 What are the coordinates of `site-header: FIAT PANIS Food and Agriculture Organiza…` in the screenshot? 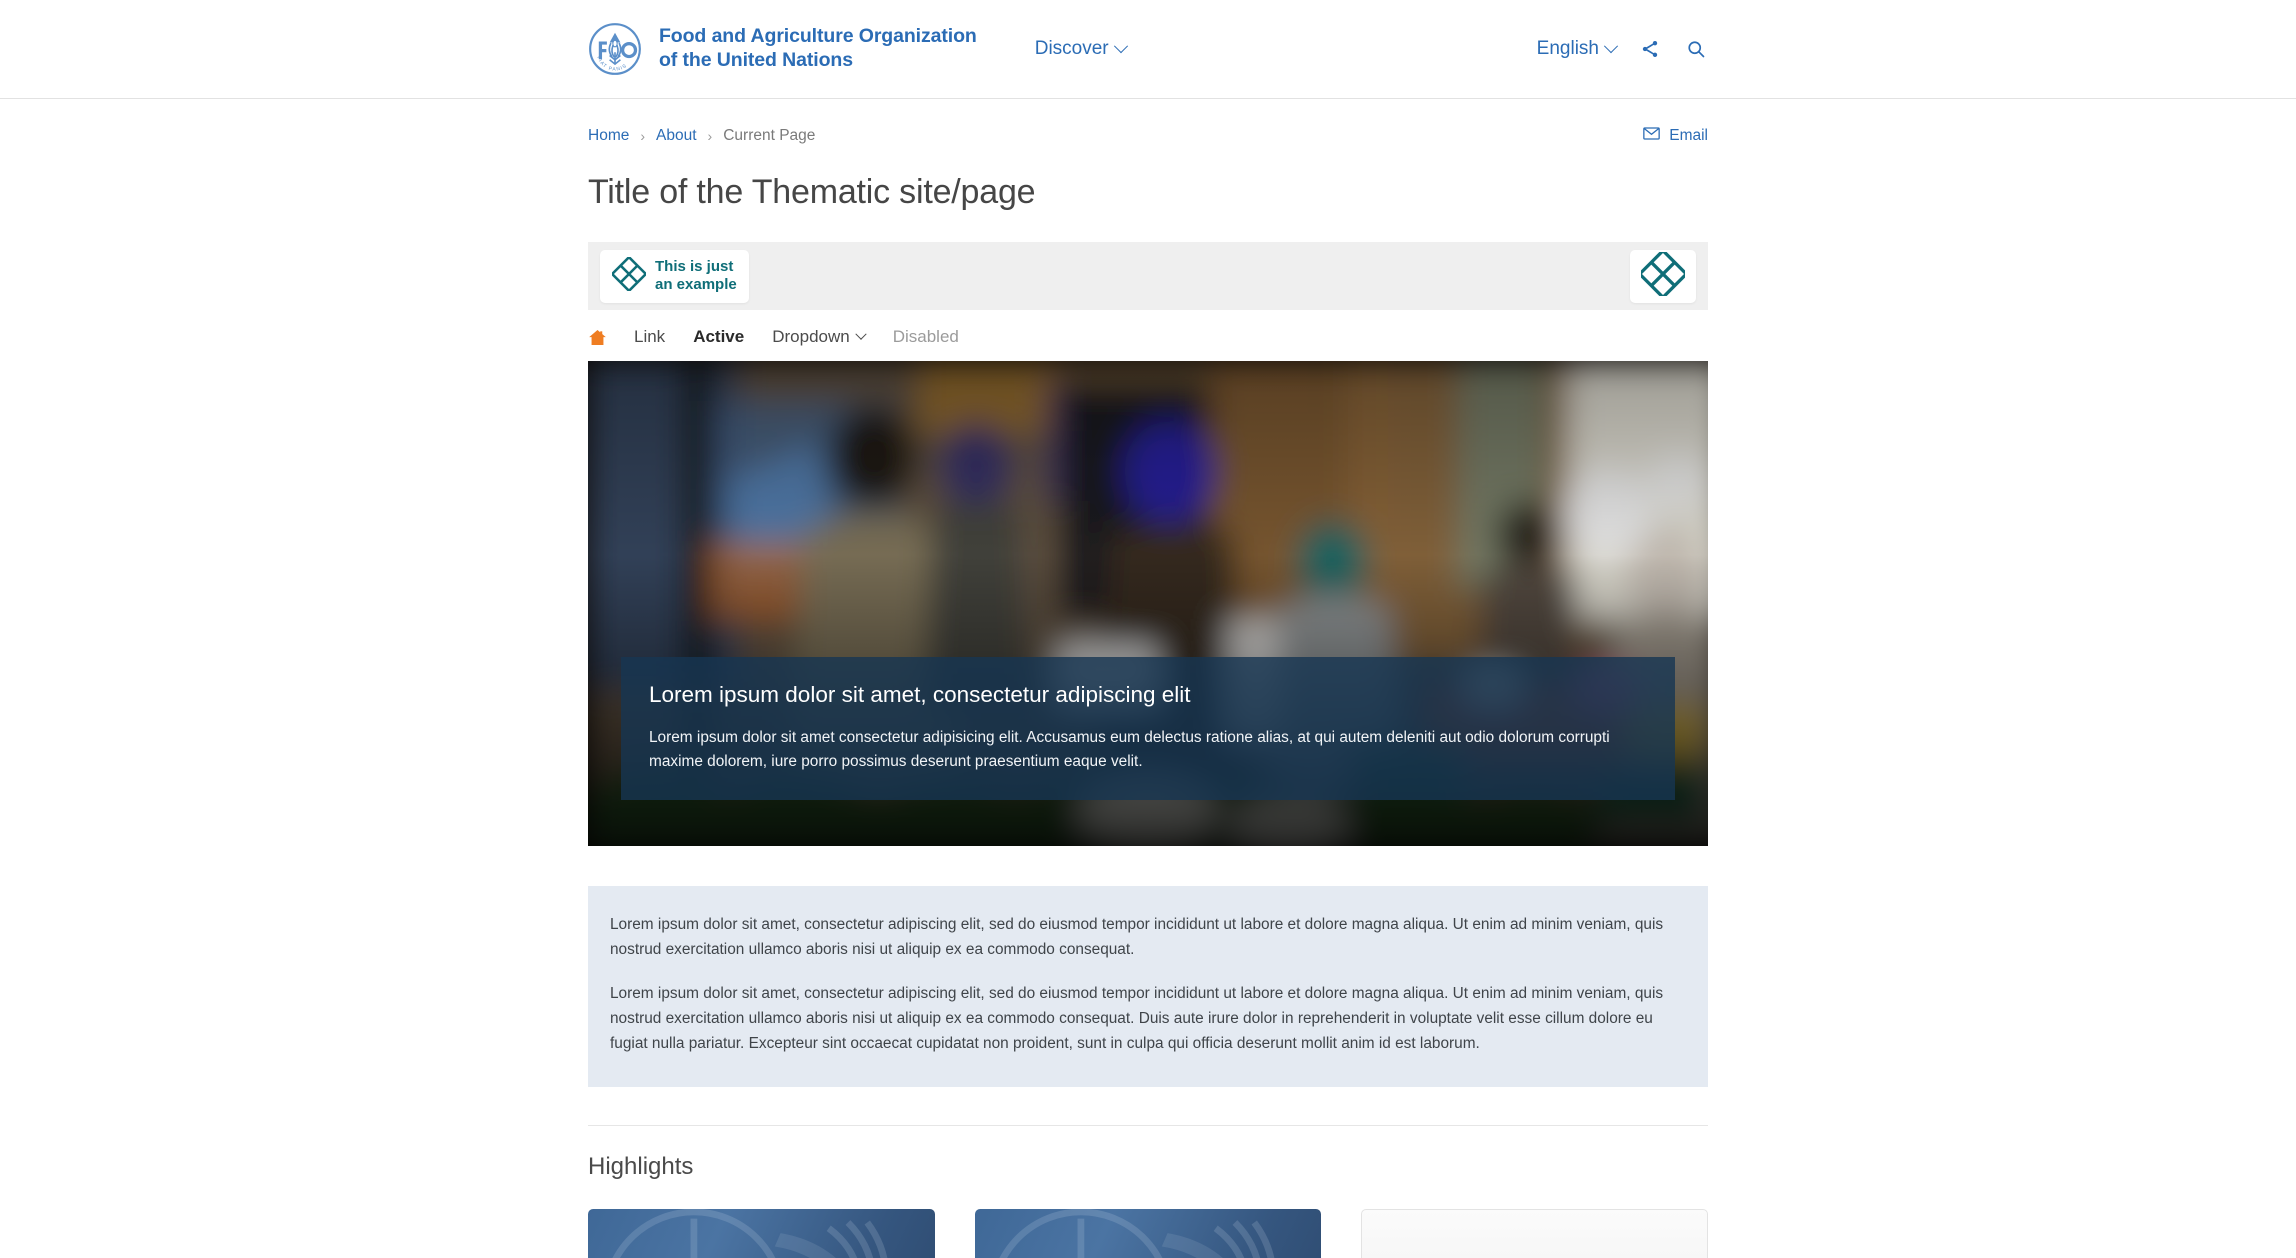 It's located at (1148, 49).